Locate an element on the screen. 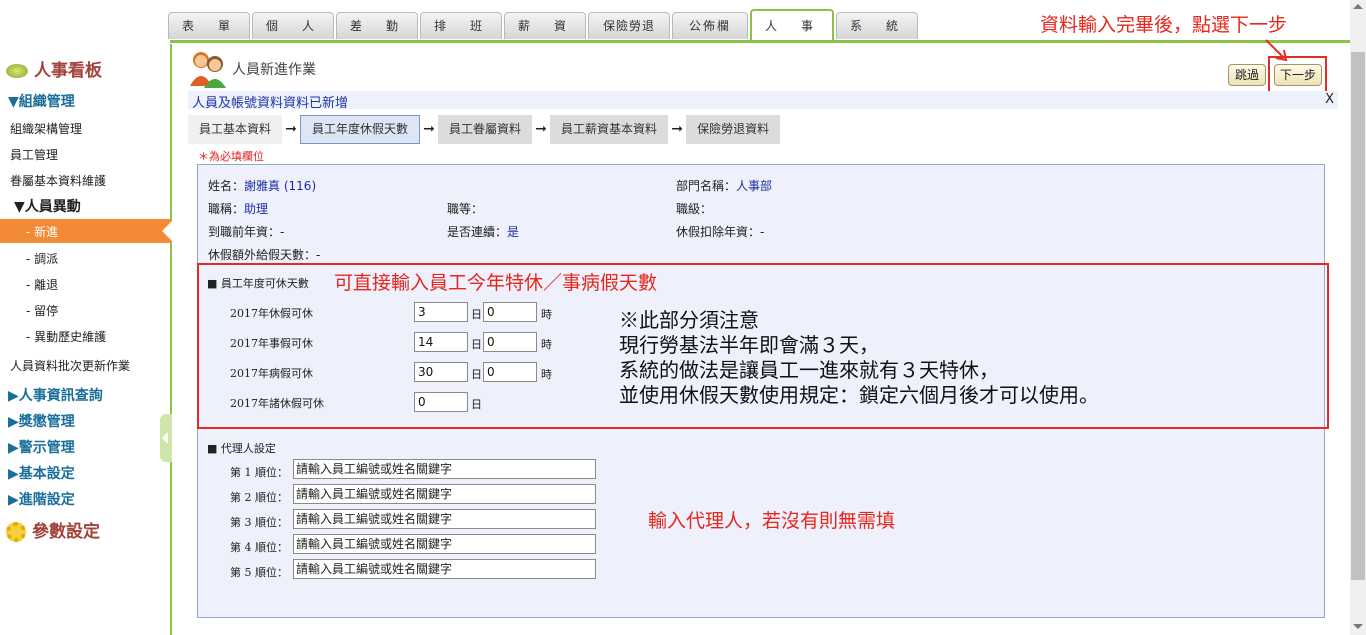  sick-hours-input: 0 is located at coordinates (510, 372).